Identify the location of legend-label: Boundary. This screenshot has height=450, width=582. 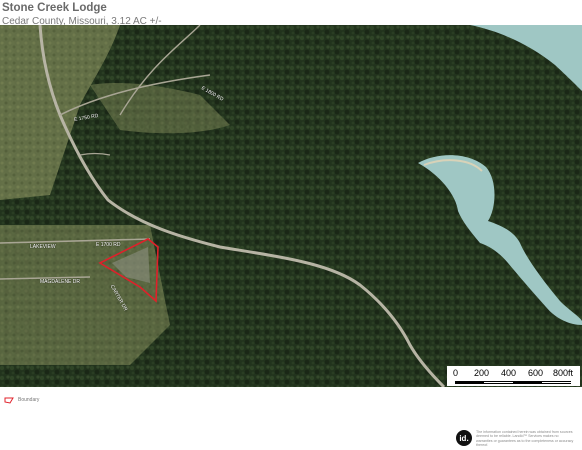
(29, 400).